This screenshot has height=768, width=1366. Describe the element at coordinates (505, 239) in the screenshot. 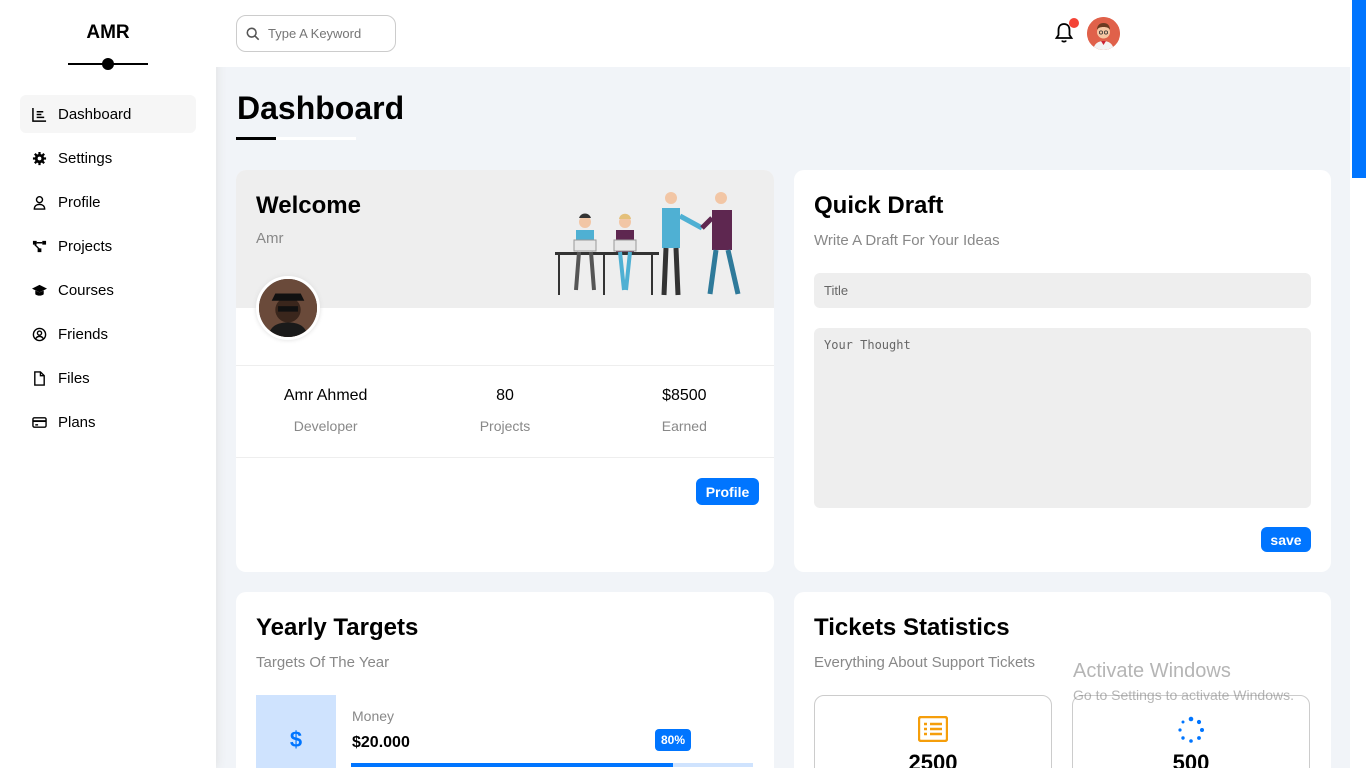

I see `welcome-header: Welcome Amr` at that location.